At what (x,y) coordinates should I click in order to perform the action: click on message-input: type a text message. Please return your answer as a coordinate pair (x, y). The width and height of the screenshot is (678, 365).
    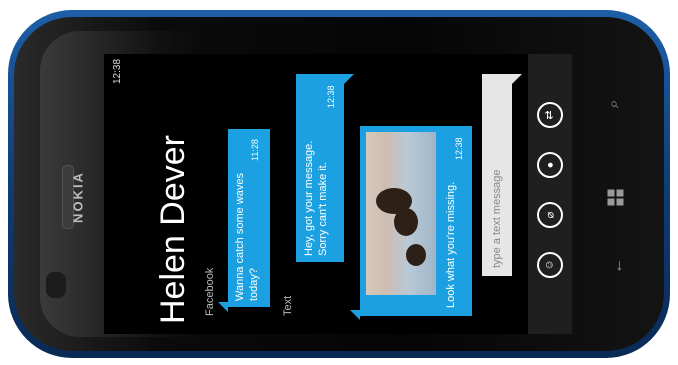
    Looking at the image, I should click on (497, 175).